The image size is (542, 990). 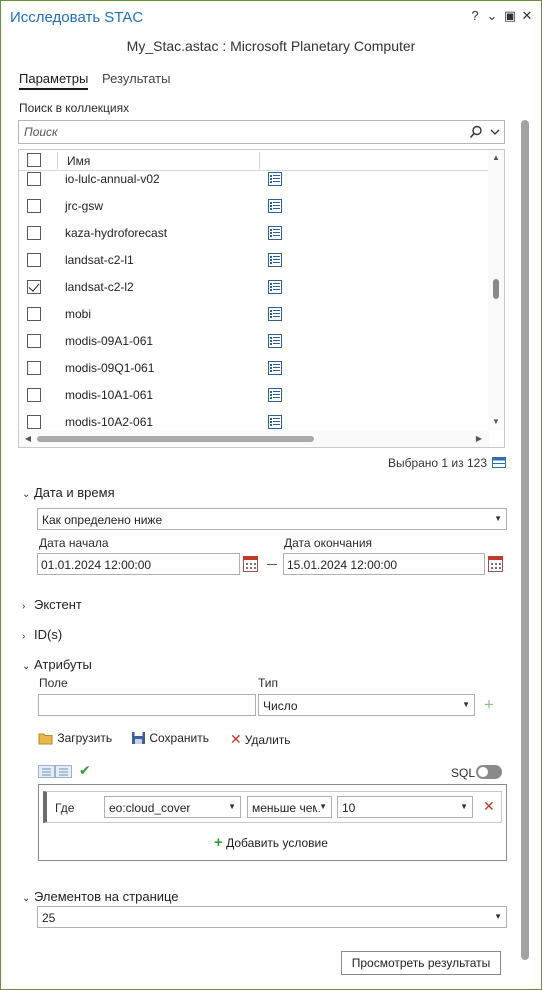 I want to click on validate-check-icon: ✔, so click(x=85, y=770).